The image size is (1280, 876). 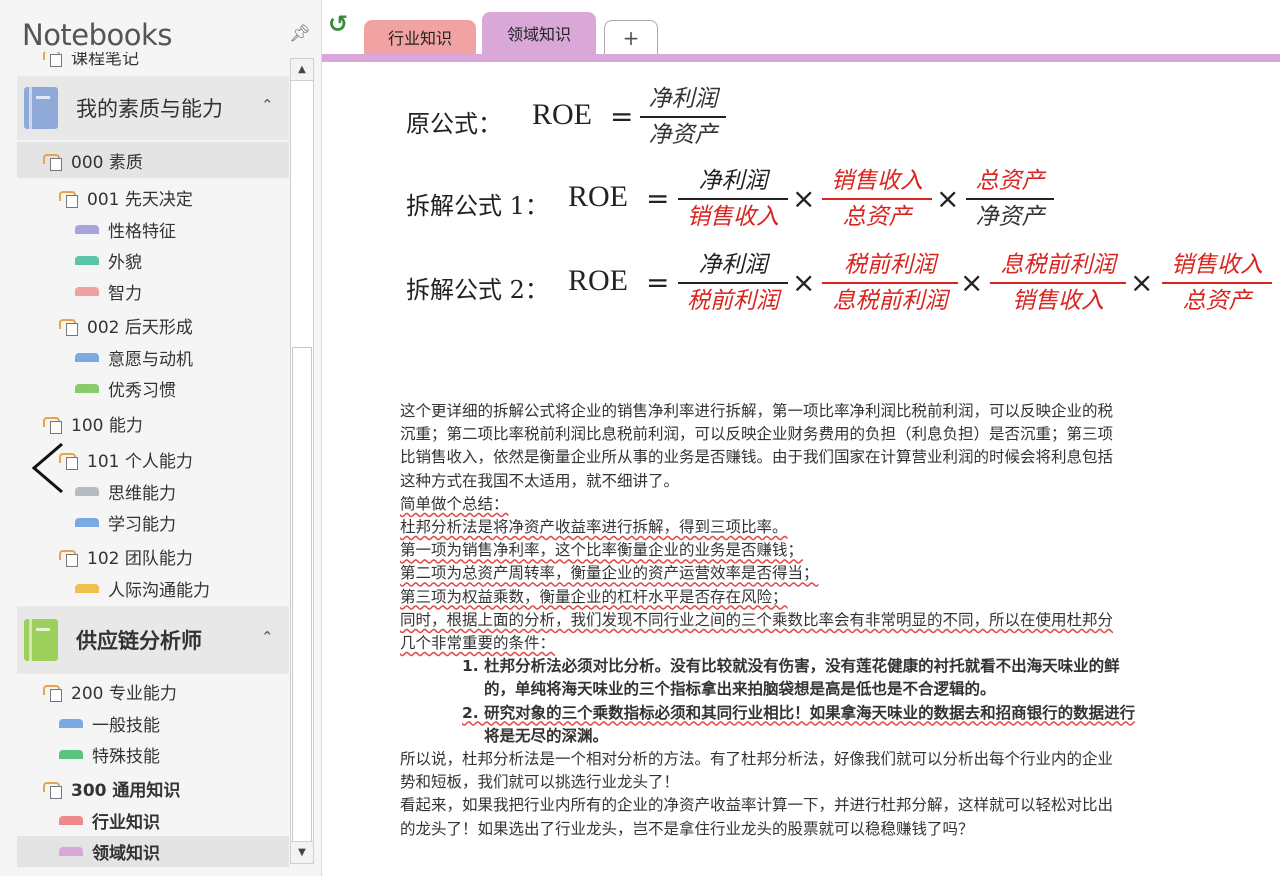 What do you see at coordinates (302, 852) in the screenshot?
I see `scroll-down-icon: ▼` at bounding box center [302, 852].